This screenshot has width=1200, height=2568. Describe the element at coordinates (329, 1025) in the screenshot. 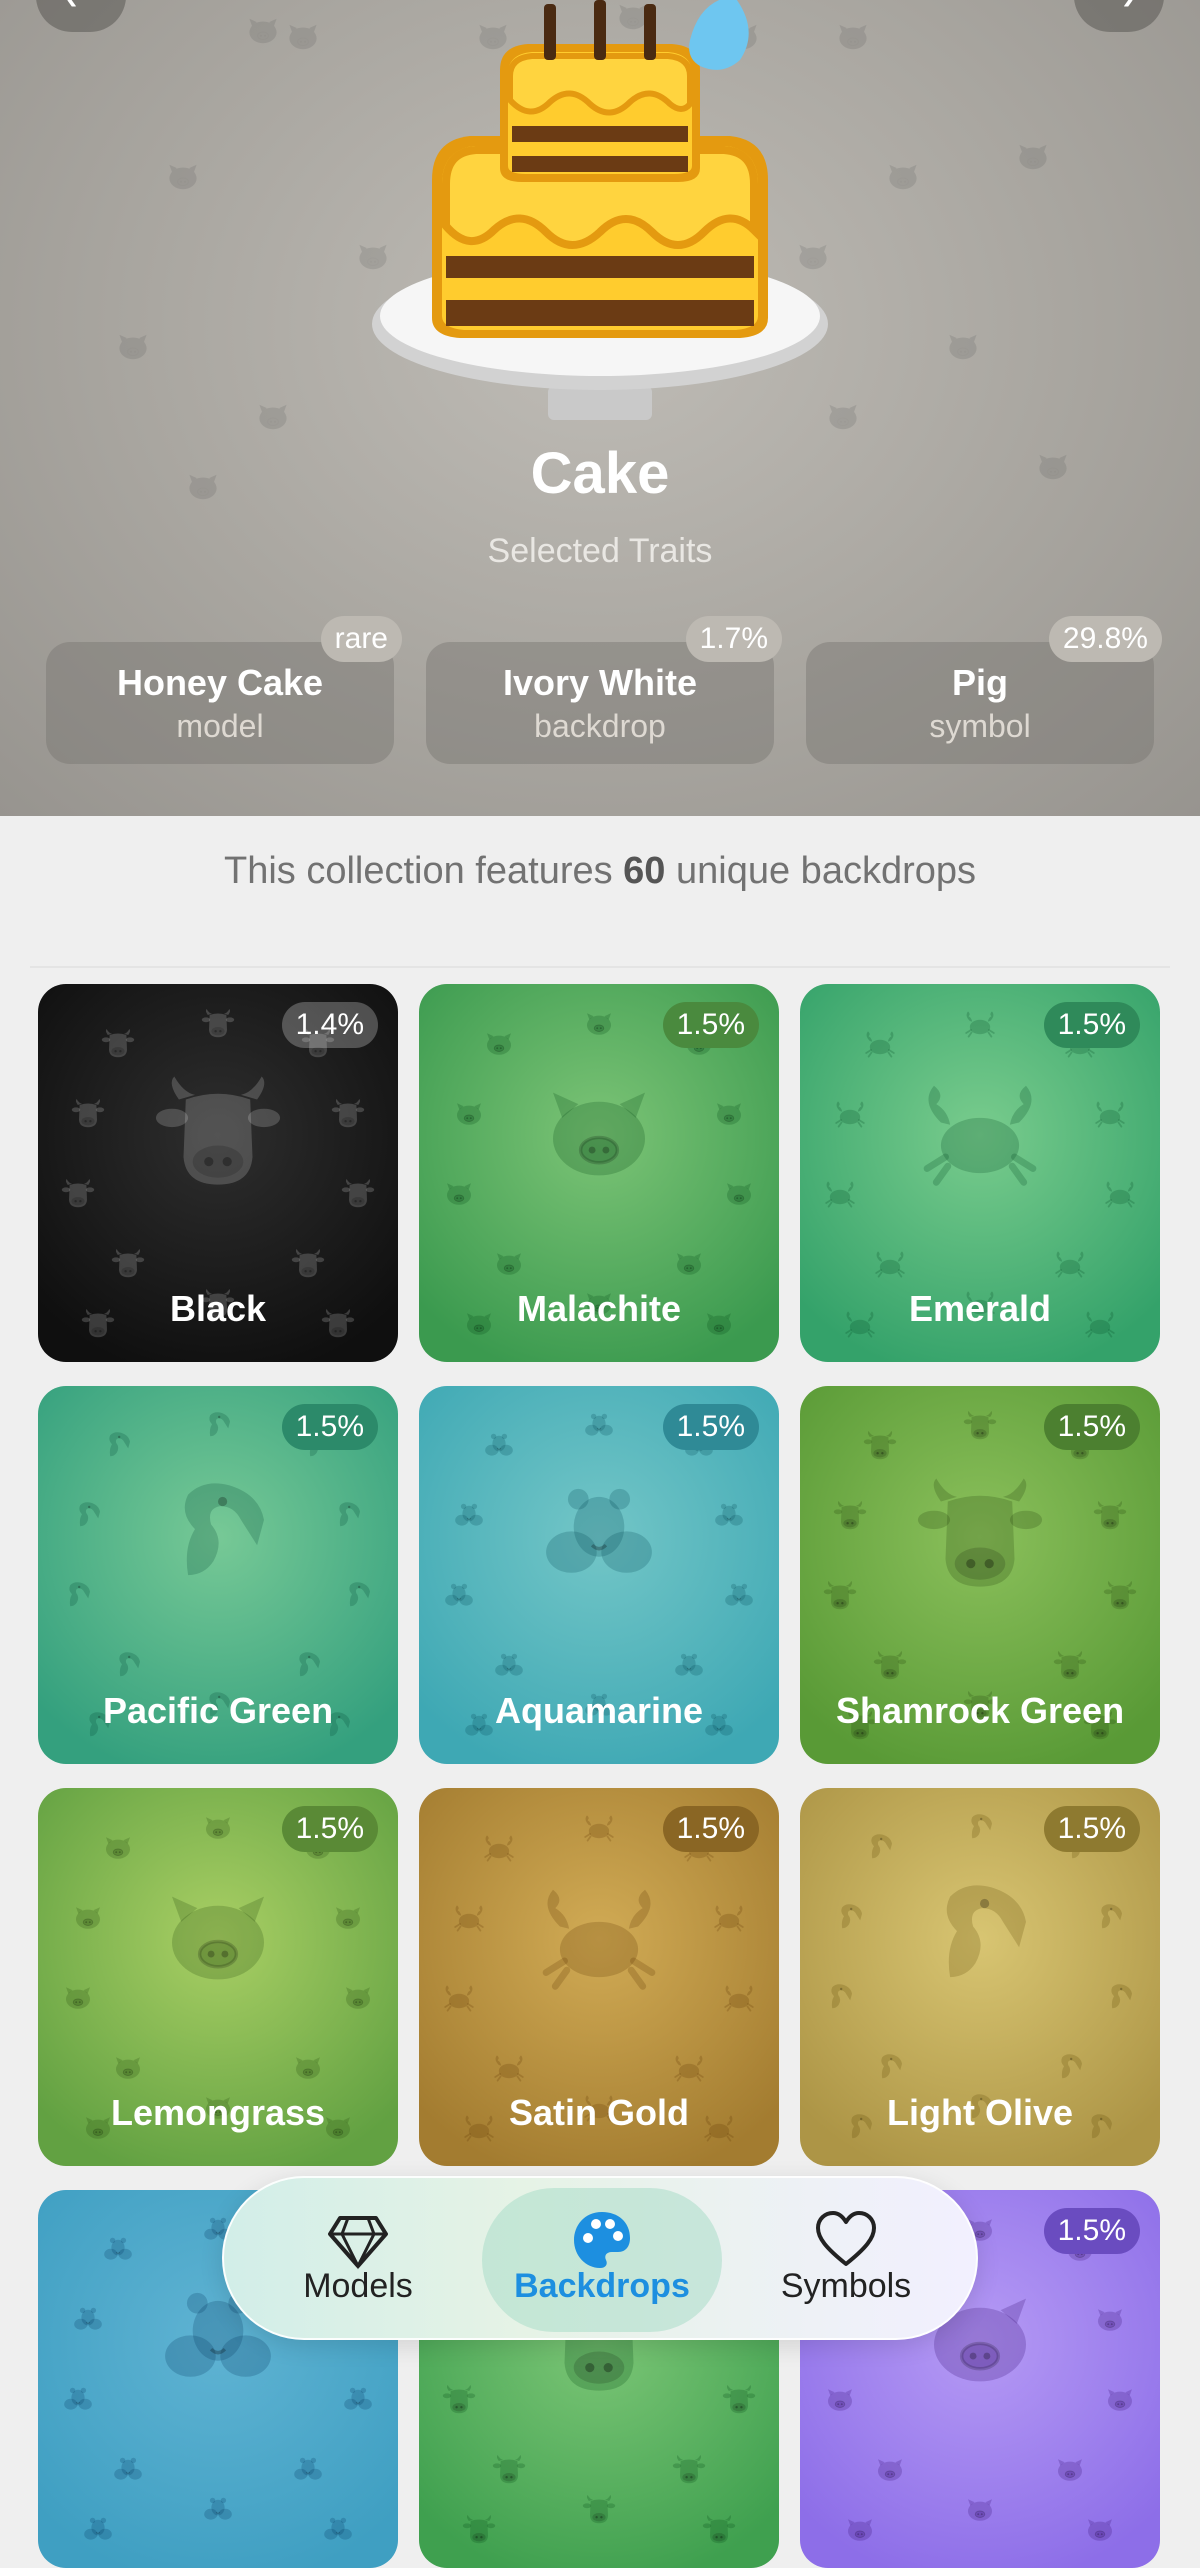

I see `rarity-badge: 1.4%` at that location.